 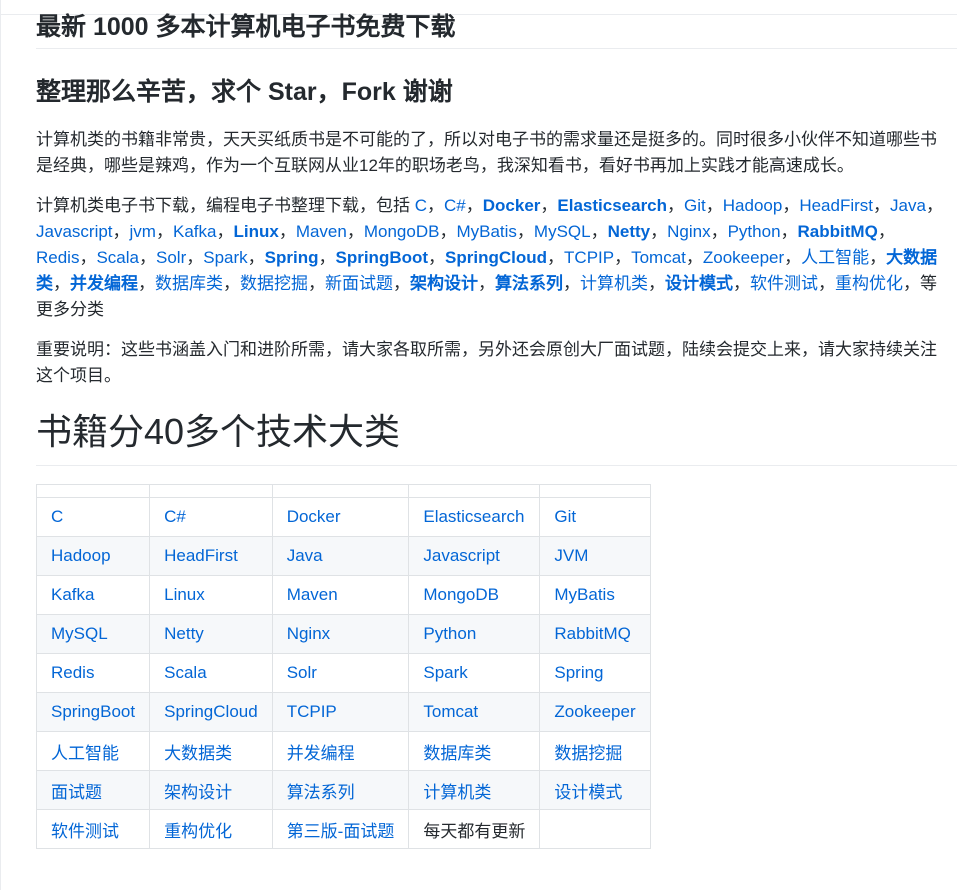 I want to click on table-cell: 并发编程, so click(x=340, y=751).